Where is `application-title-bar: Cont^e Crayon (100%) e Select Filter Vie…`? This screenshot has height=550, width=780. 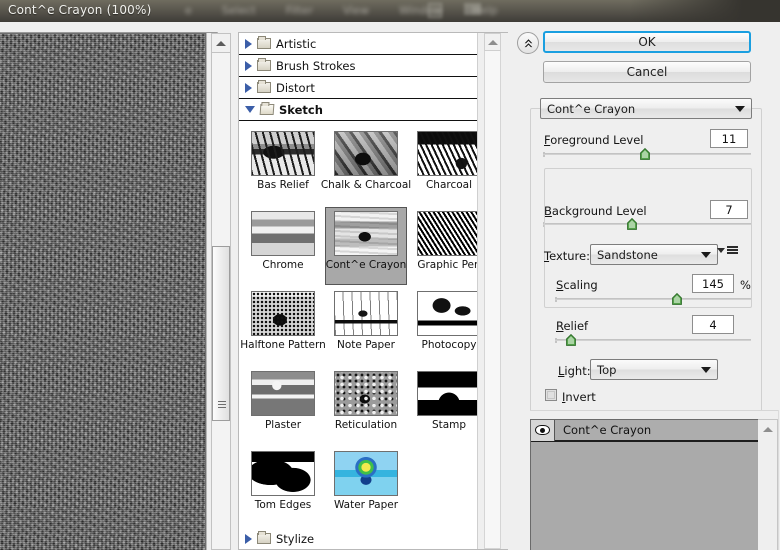
application-title-bar: Cont^e Crayon (100%) e Select Filter Vie… is located at coordinates (390, 11).